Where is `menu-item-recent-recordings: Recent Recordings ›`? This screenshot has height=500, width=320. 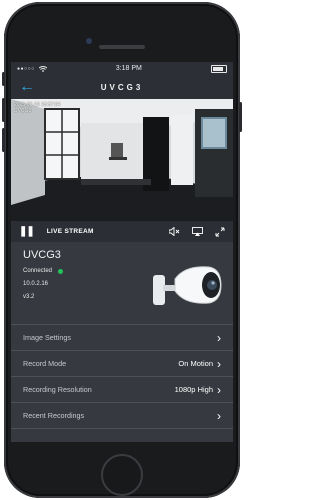
menu-item-recent-recordings: Recent Recordings › is located at coordinates (122, 416).